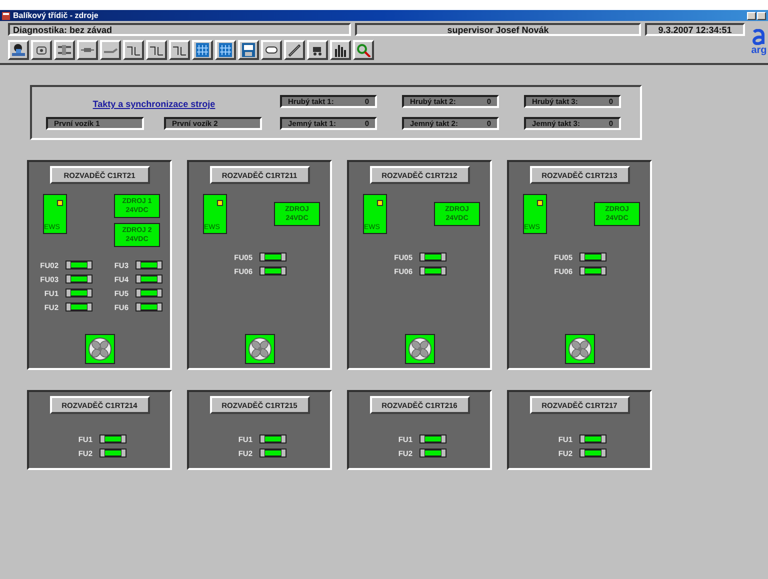 This screenshot has height=579, width=768. Describe the element at coordinates (179, 29) in the screenshot. I see `diagnostics-field: Diagnostika: bez závad` at that location.